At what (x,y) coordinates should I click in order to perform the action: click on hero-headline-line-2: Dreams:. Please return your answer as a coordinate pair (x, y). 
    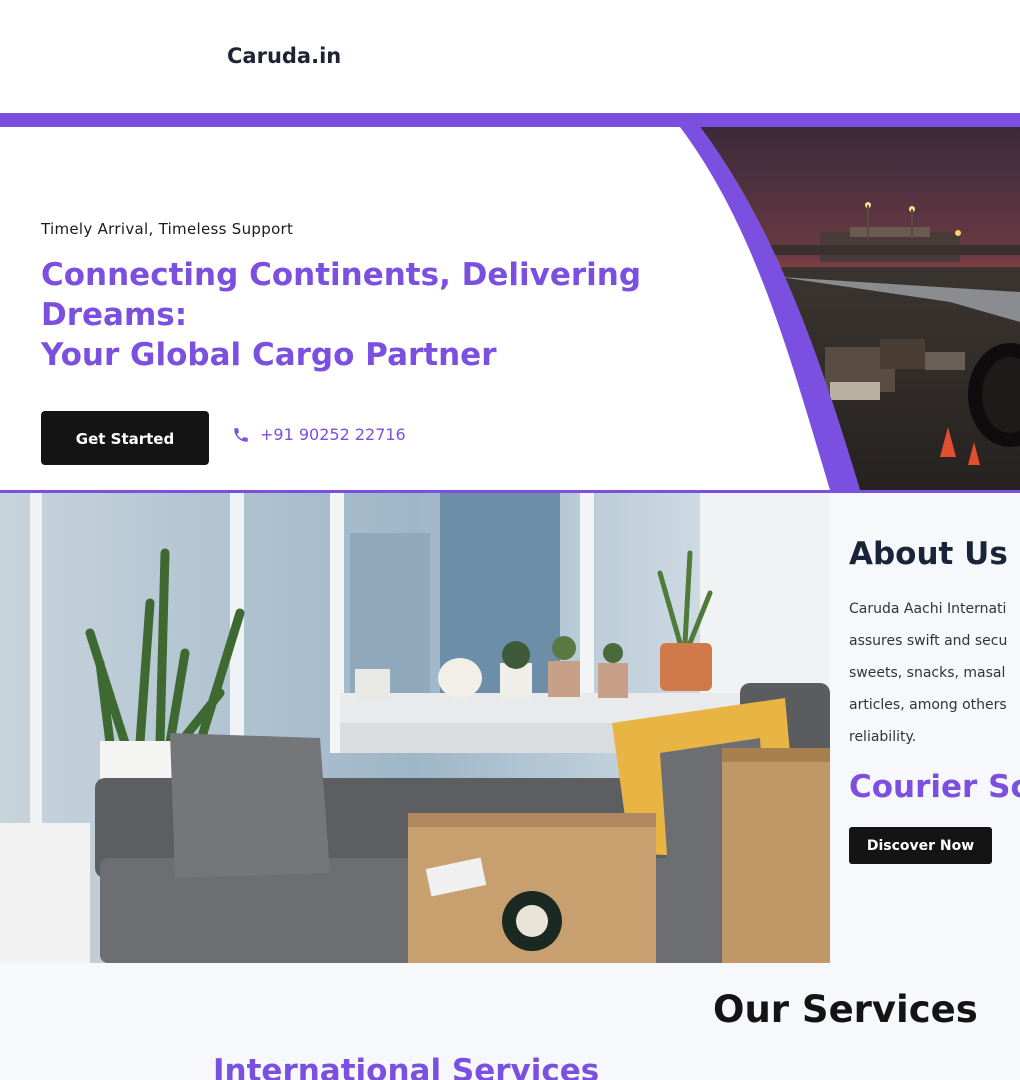
    Looking at the image, I should click on (114, 315).